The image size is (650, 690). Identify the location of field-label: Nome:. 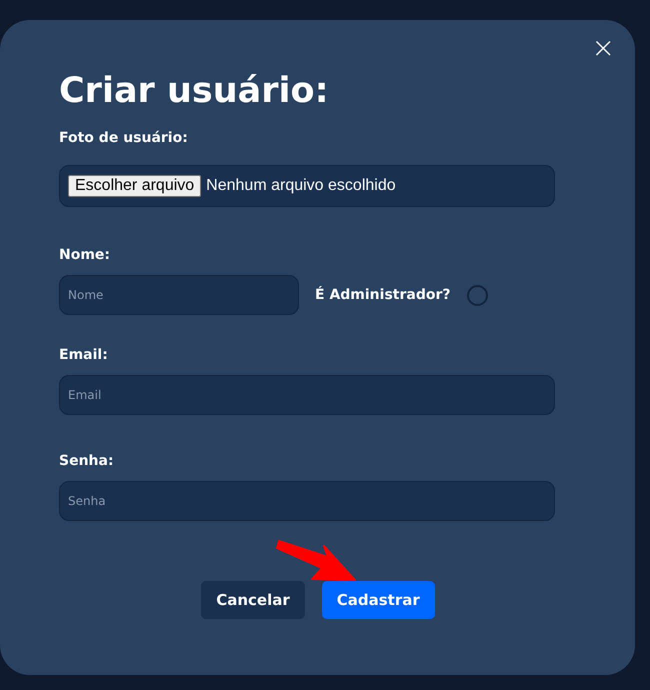
(85, 255).